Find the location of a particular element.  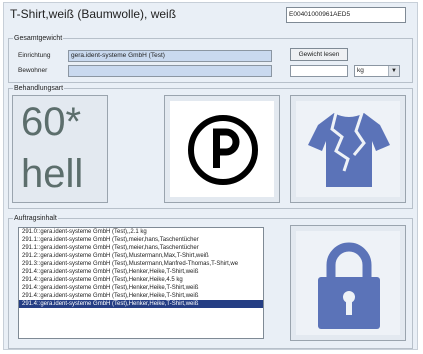

auftragsinhalt-legend: Auftragsinhalt is located at coordinates (35, 218).